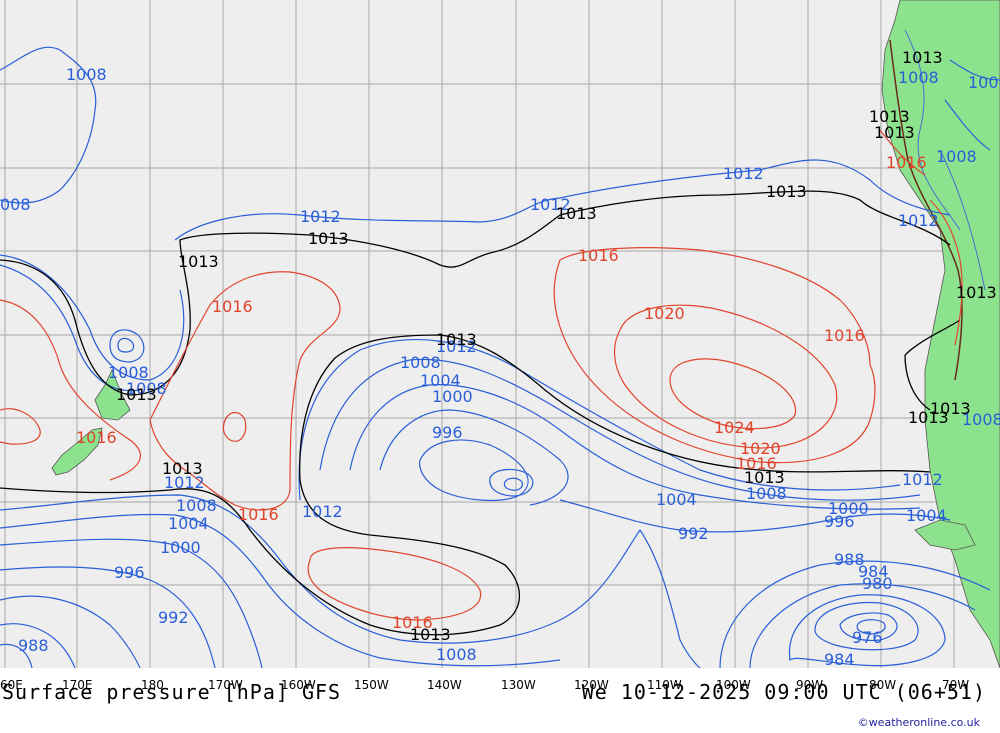  What do you see at coordinates (172, 692) in the screenshot?
I see `map-title: Surface pressure [hPa] GFS` at bounding box center [172, 692].